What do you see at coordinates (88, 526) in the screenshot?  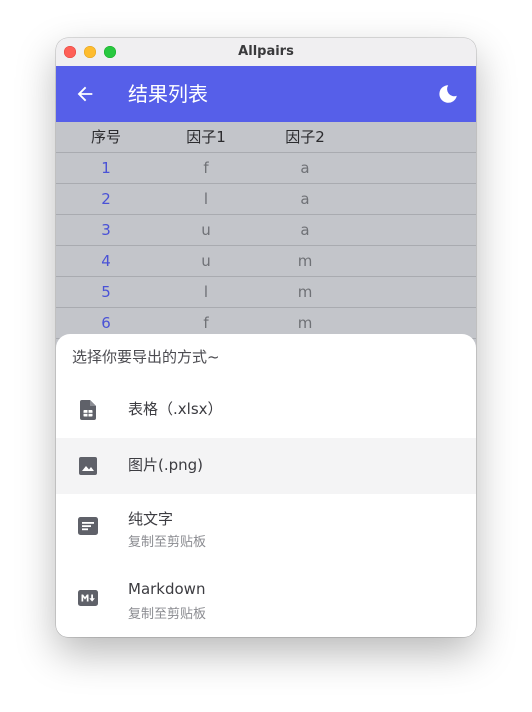 I see `text-notes-icon` at bounding box center [88, 526].